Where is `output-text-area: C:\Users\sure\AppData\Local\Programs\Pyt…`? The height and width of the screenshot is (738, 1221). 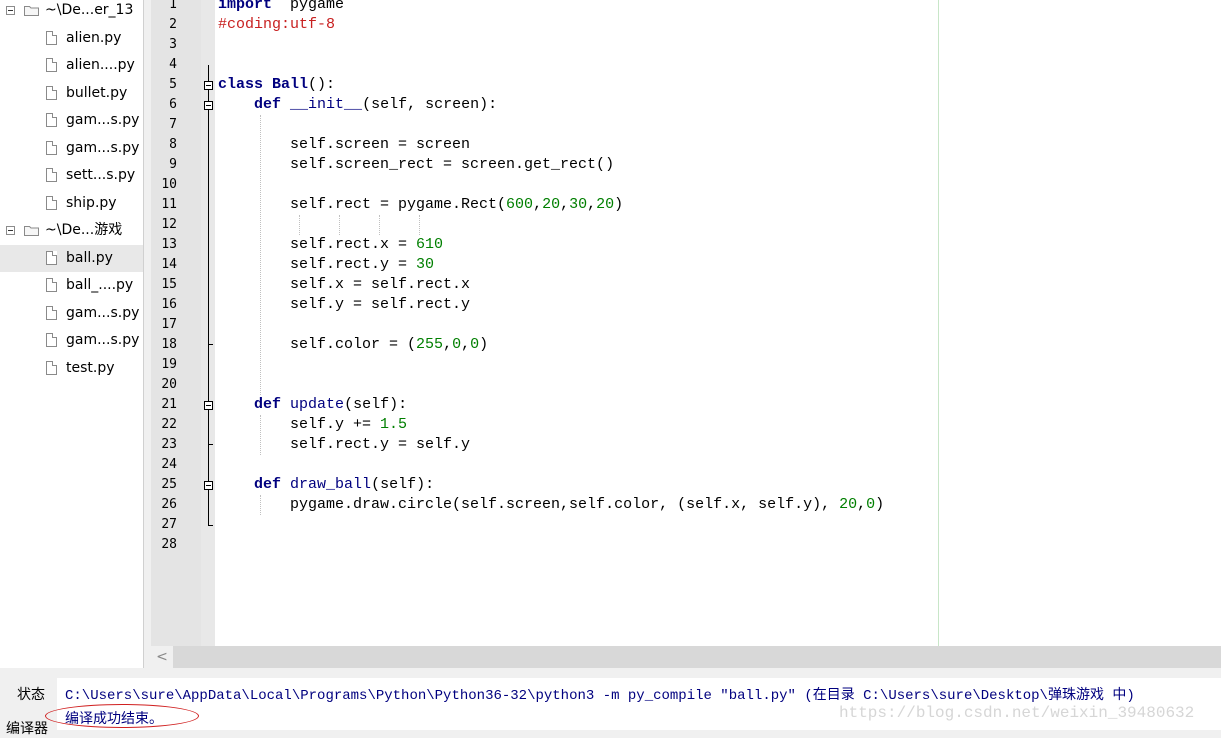 output-text-area: C:\Users\sure\AppData\Local\Programs\Pyt… is located at coordinates (633, 704).